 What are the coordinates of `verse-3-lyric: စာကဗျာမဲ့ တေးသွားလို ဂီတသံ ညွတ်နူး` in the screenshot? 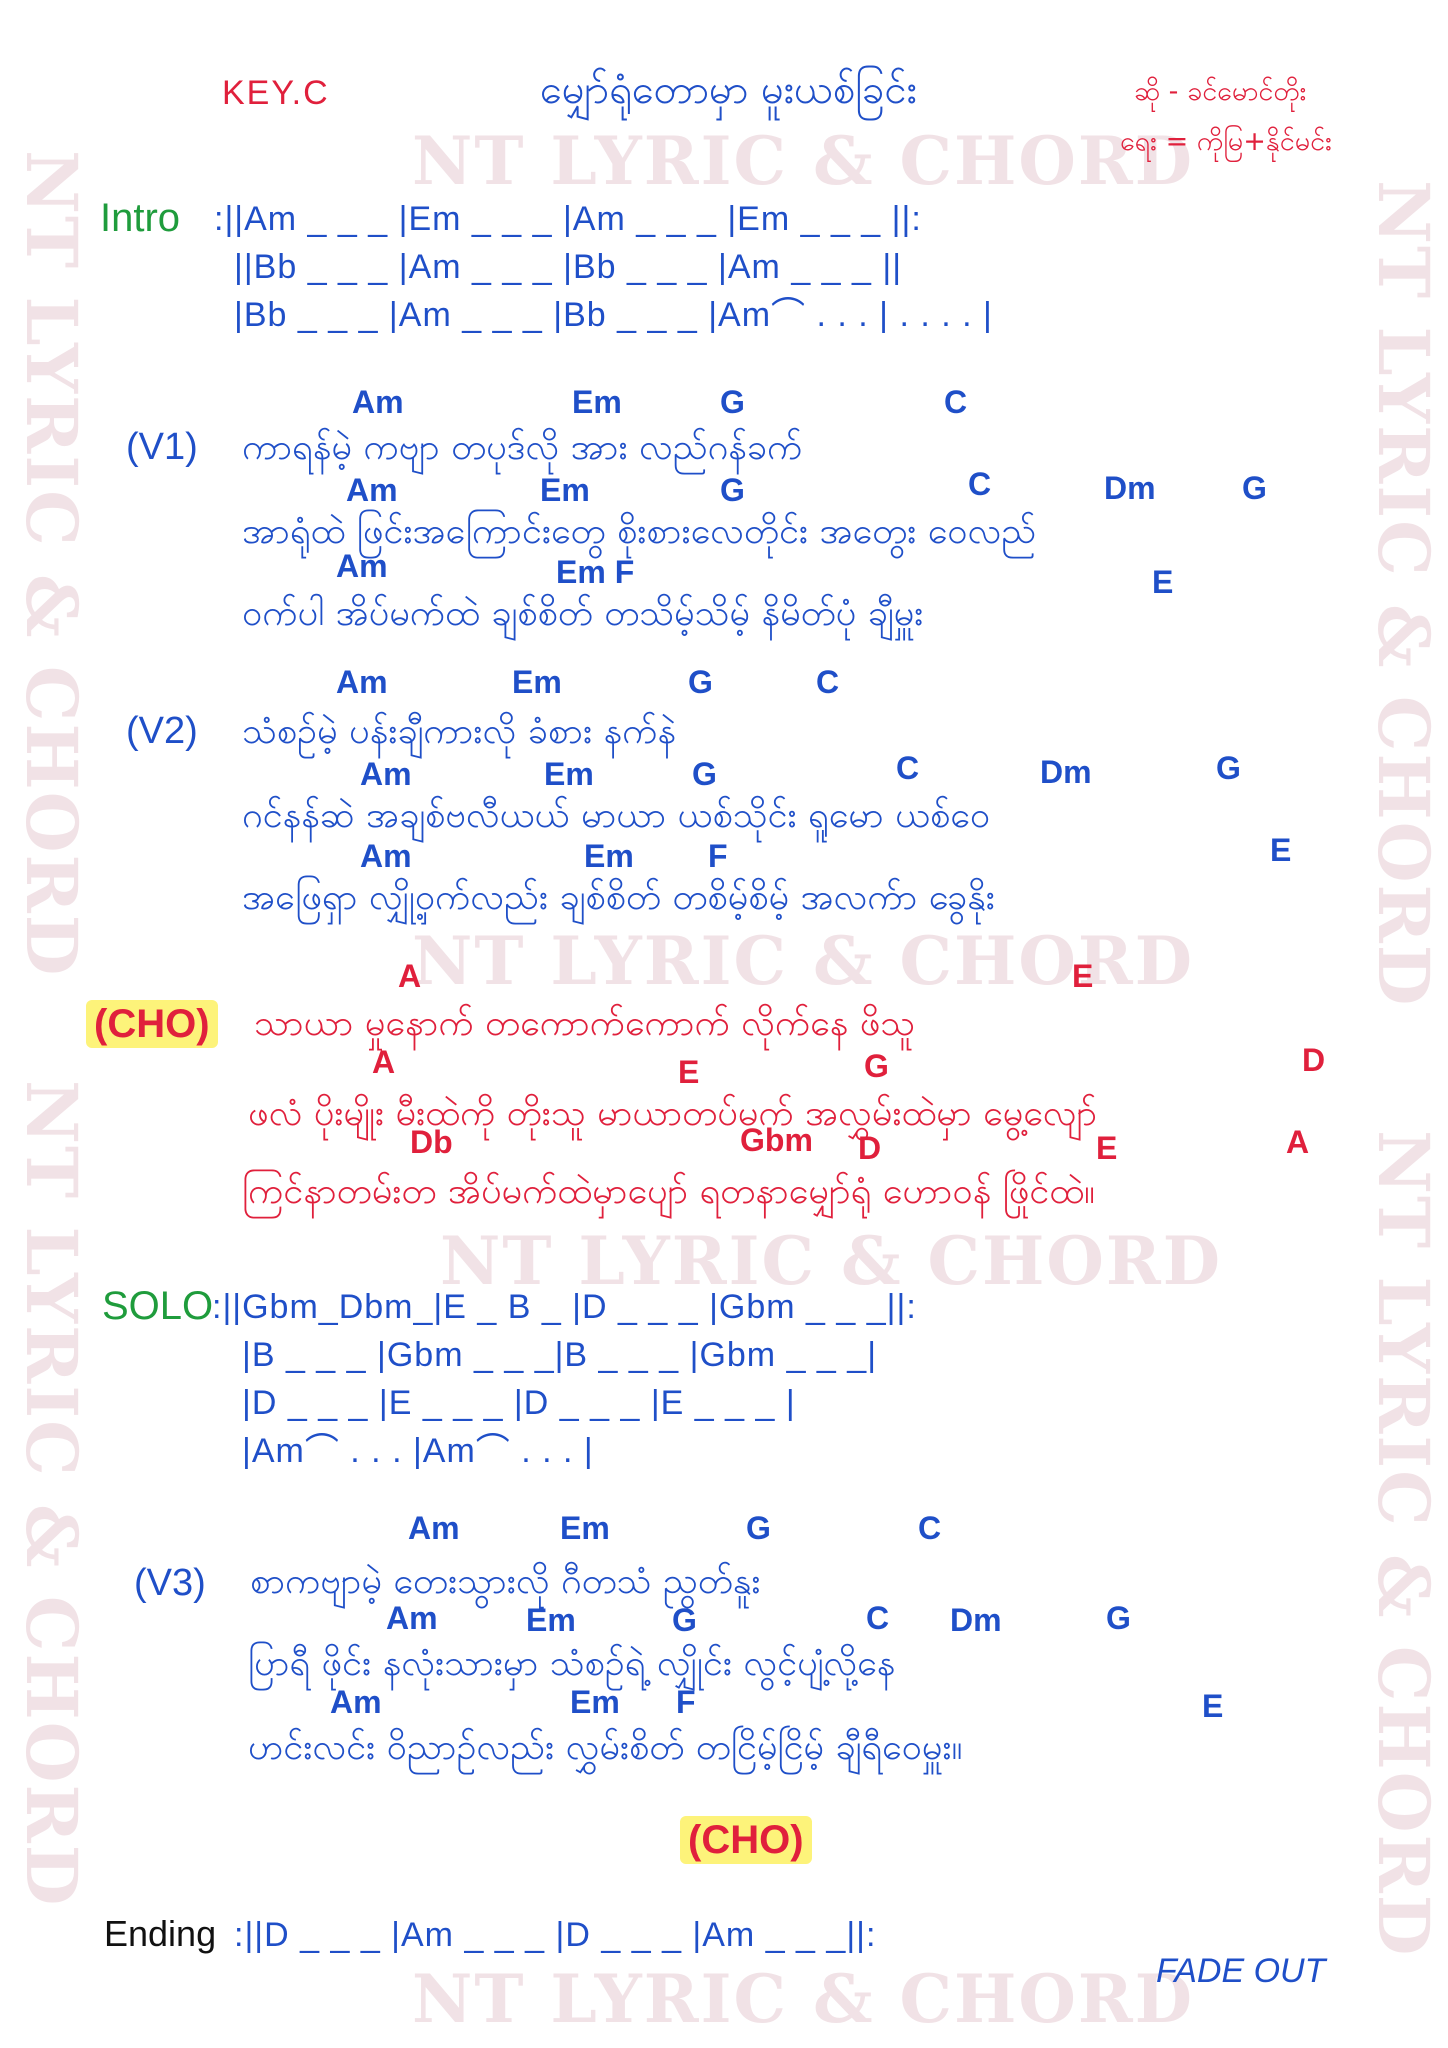 It's located at (505, 1581).